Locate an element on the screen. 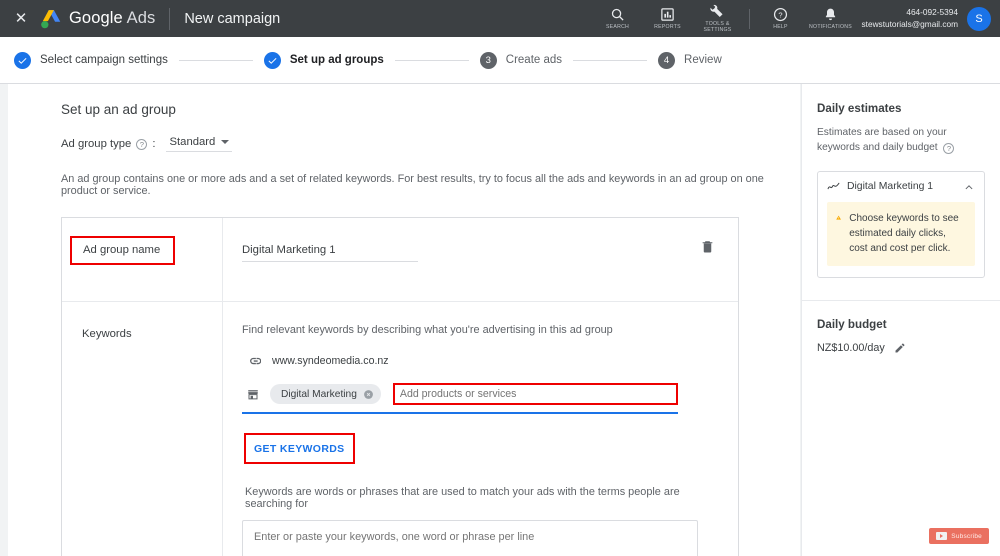 The height and width of the screenshot is (556, 1000). estimate-group-header: Digital Marketing 1 is located at coordinates (901, 187).